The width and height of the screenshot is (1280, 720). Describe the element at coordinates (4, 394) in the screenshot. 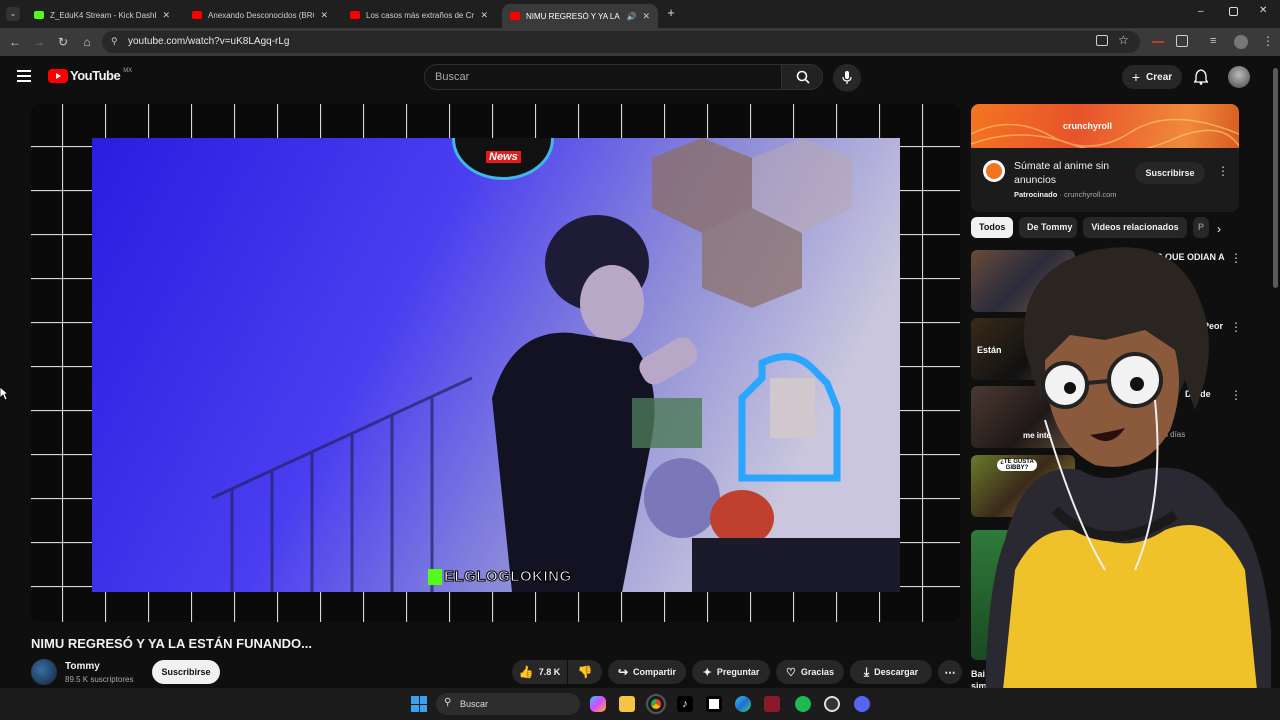

I see `mouse-cursor-icon` at that location.